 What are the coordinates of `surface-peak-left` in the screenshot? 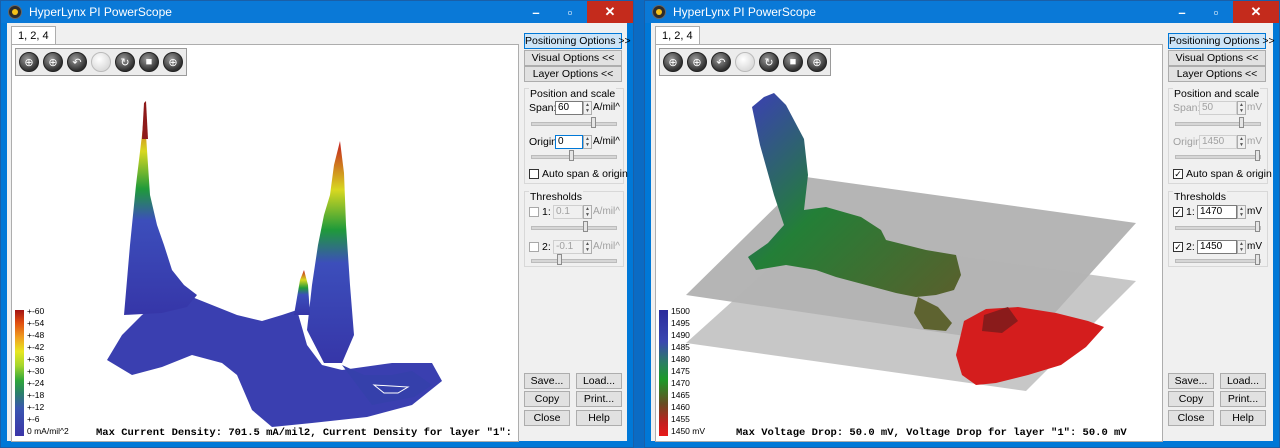 It's located at (160, 210).